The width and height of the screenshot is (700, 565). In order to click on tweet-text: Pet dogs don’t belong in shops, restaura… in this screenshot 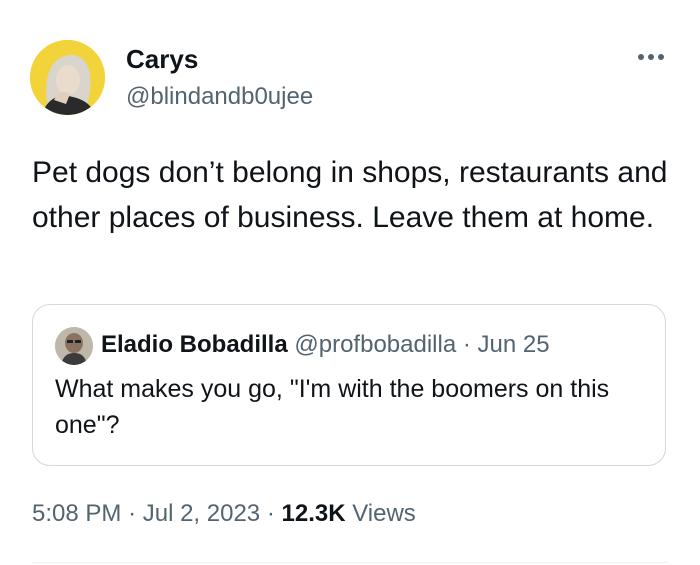, I will do `click(350, 195)`.